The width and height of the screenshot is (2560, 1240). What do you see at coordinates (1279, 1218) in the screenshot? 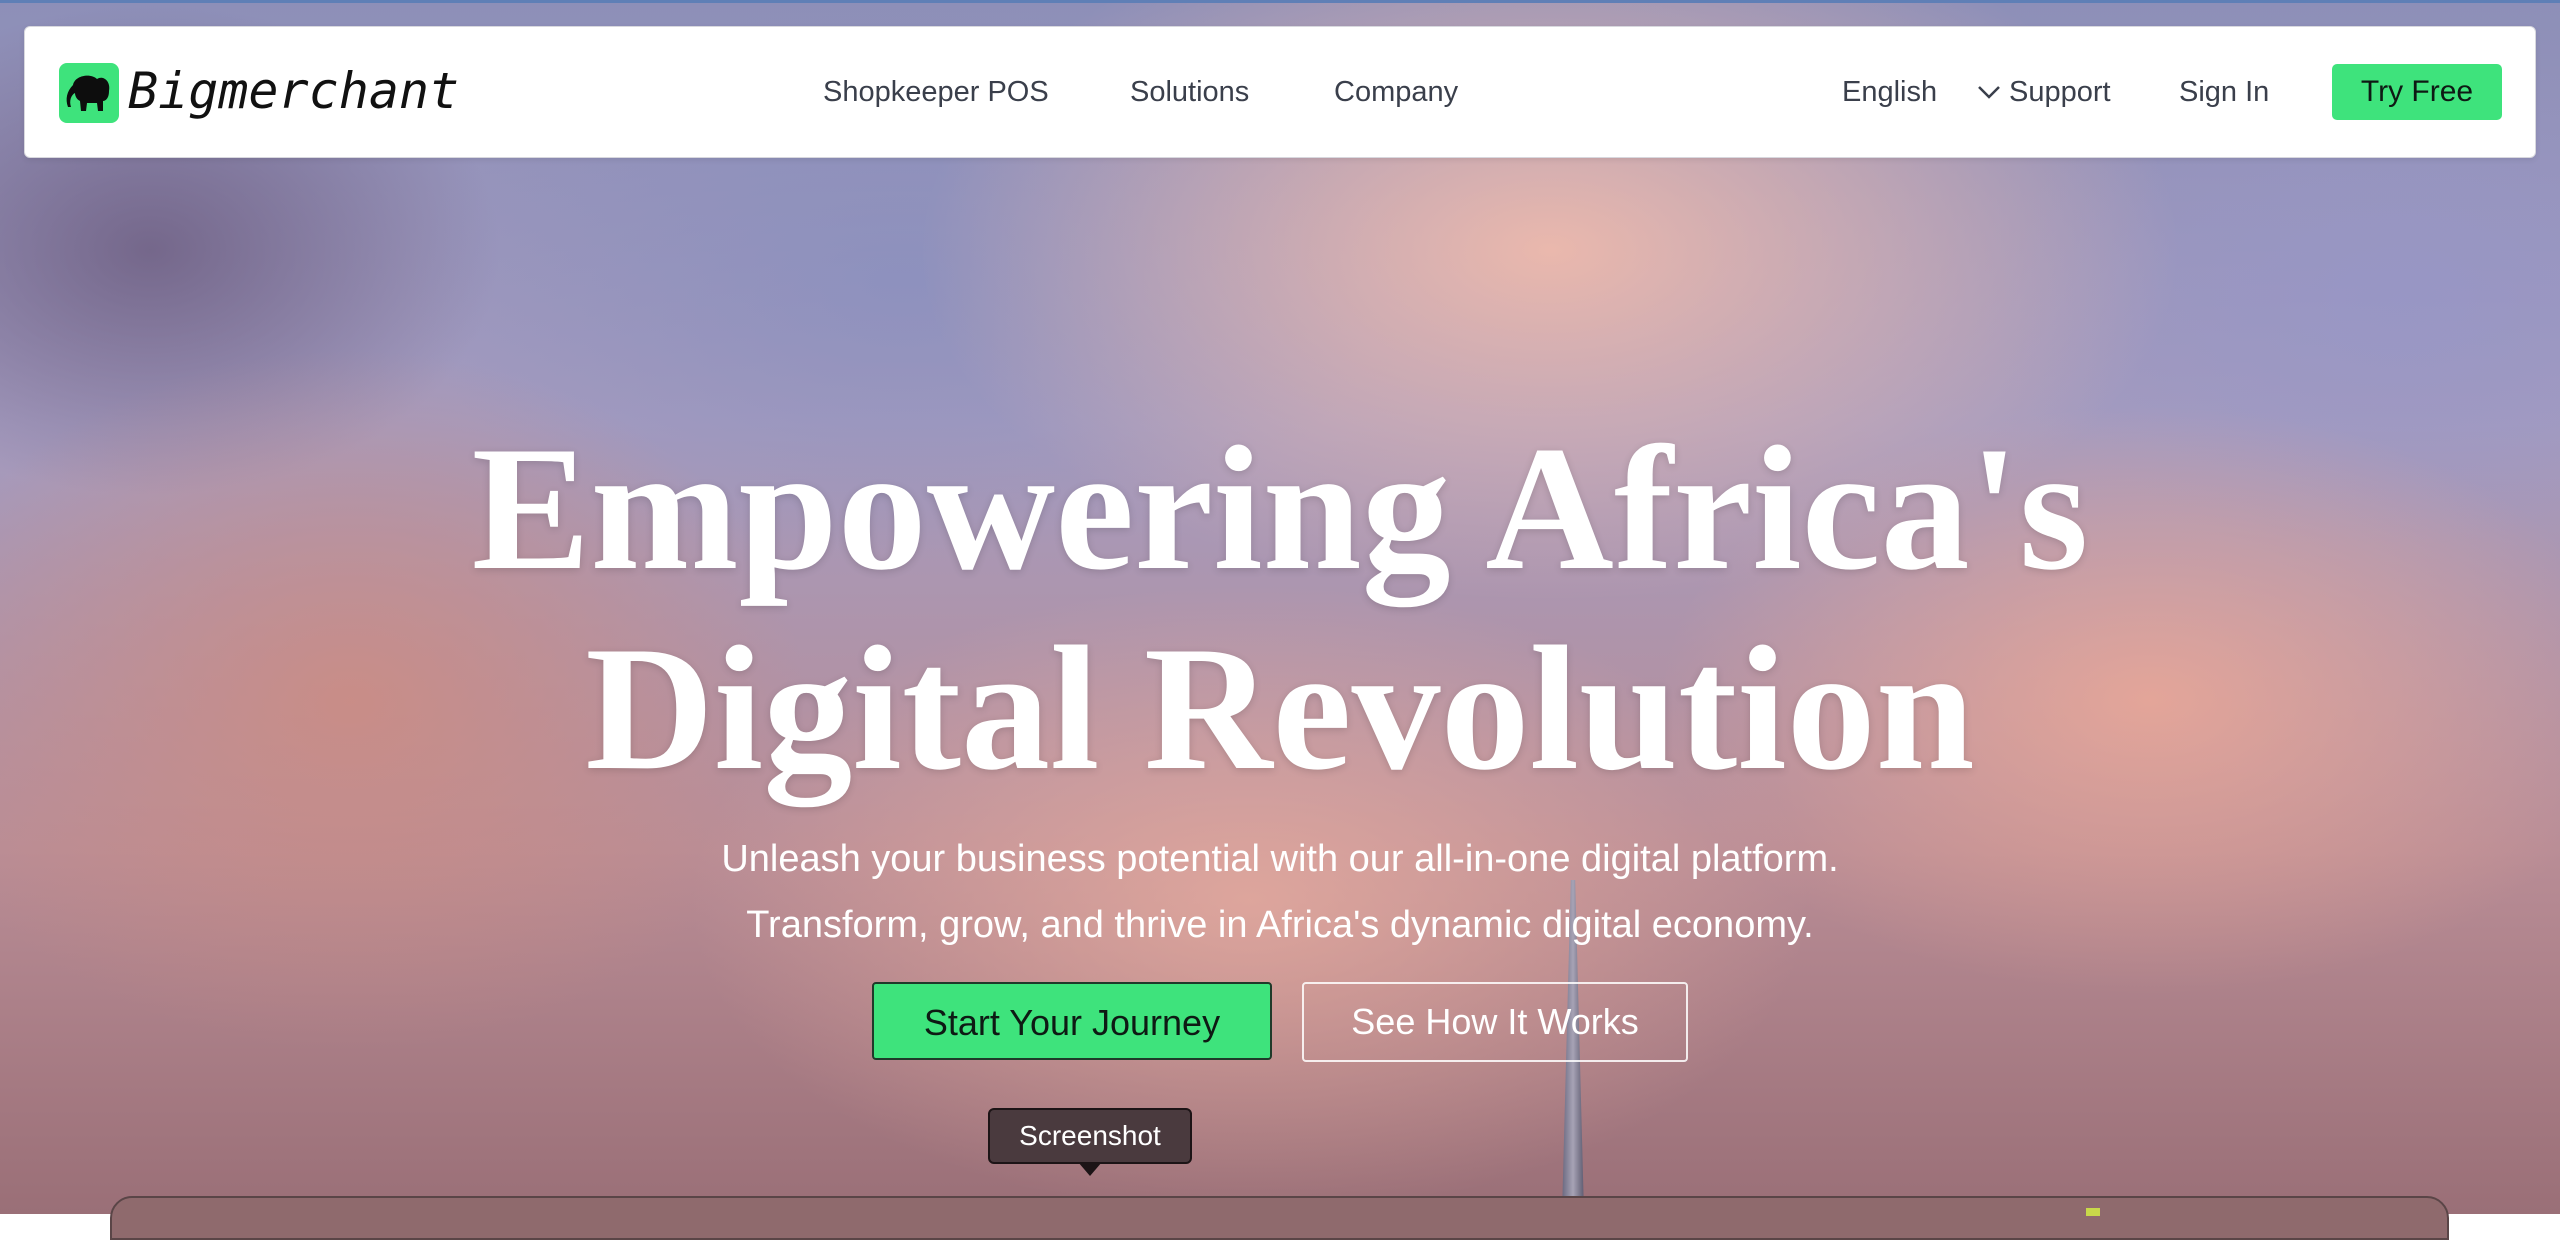
I see `app-preview-frame` at bounding box center [1279, 1218].